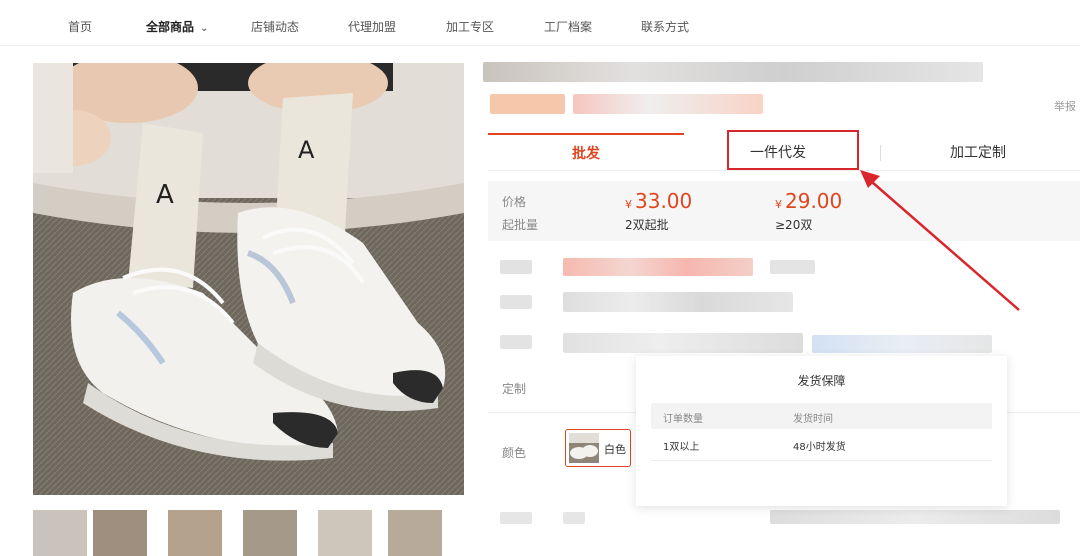 The image size is (1080, 556). Describe the element at coordinates (470, 26) in the screenshot. I see `nav-processing: 加工专区` at that location.